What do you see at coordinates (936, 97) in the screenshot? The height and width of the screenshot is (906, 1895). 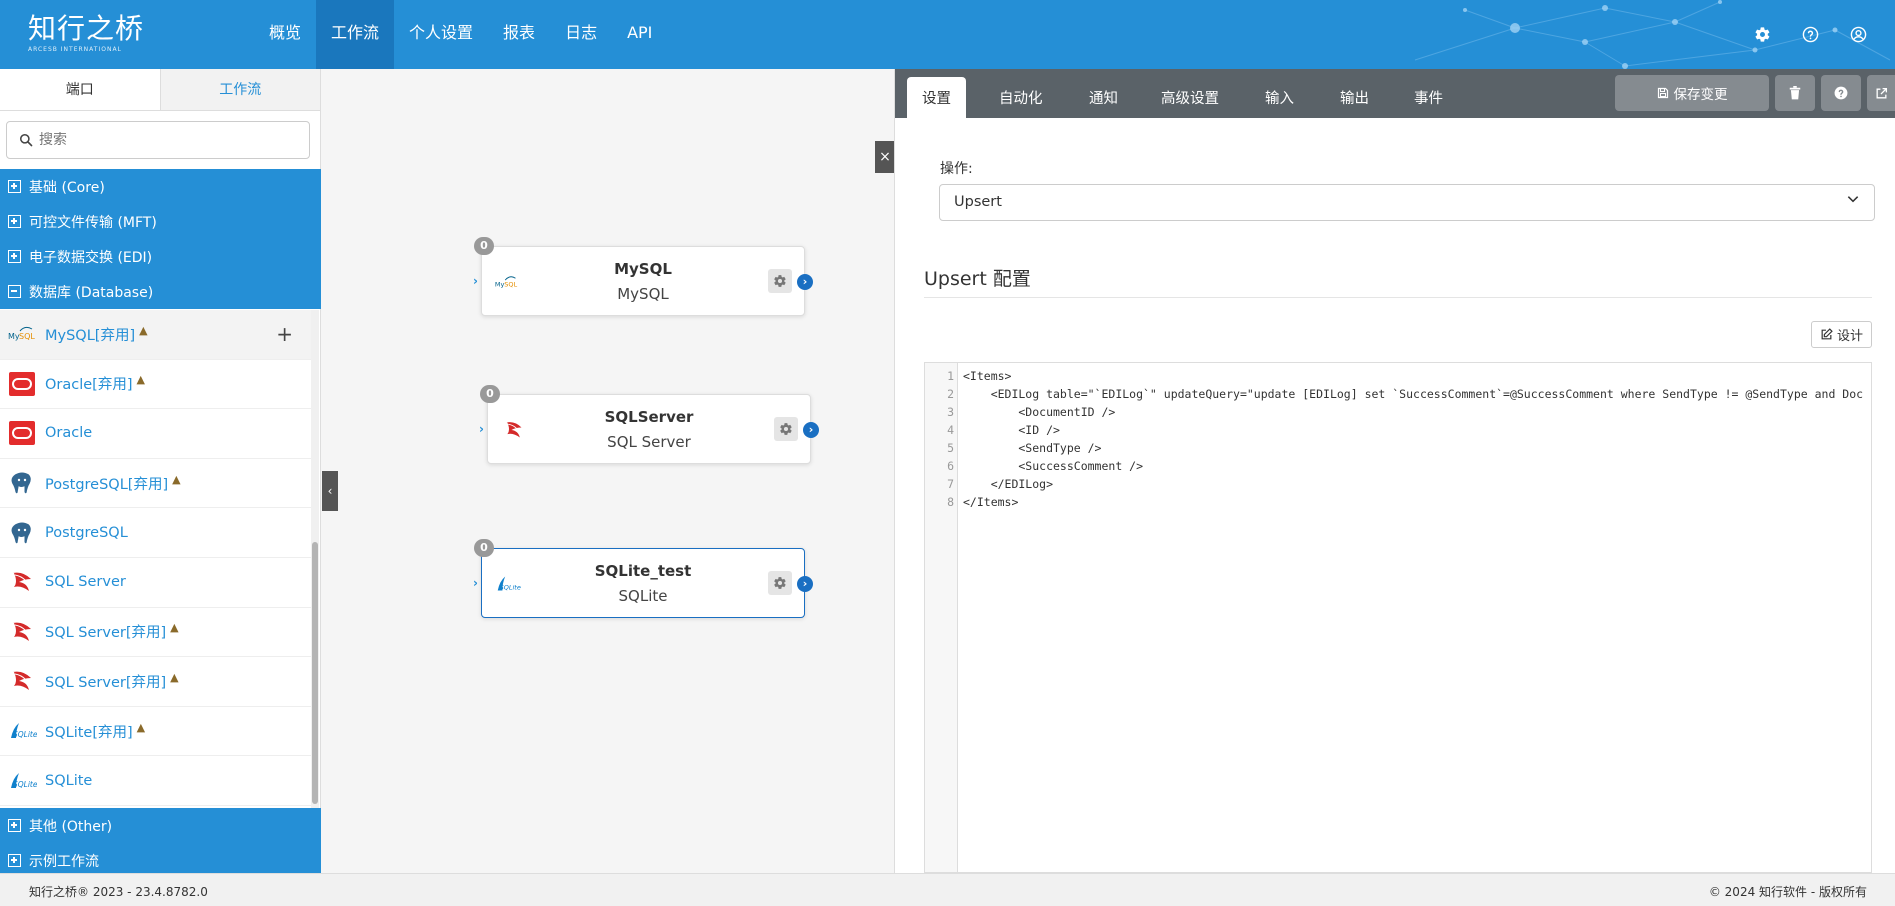 I see `tab-settings: 设置` at bounding box center [936, 97].